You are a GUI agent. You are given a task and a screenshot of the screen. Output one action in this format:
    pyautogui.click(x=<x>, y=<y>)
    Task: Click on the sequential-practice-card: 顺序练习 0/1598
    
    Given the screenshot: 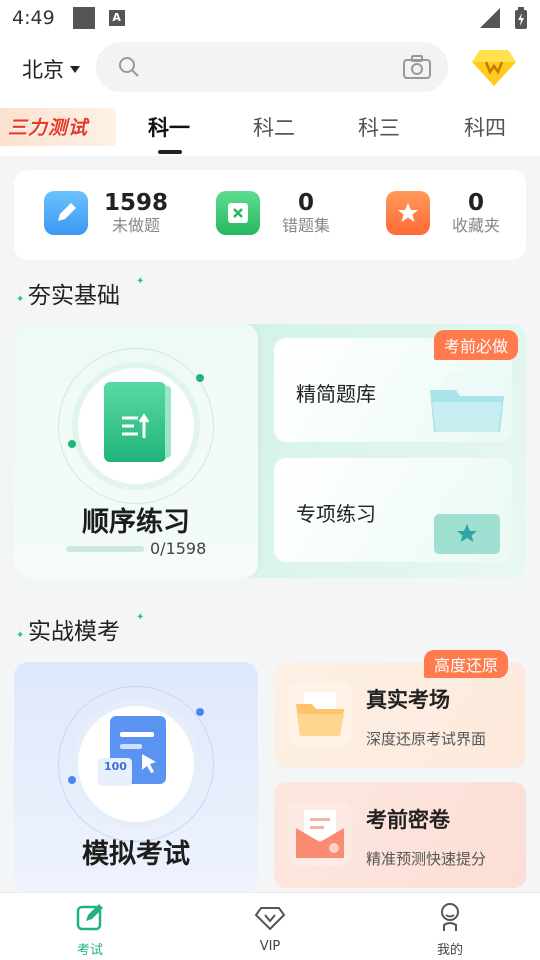 What is the action you would take?
    pyautogui.click(x=136, y=451)
    